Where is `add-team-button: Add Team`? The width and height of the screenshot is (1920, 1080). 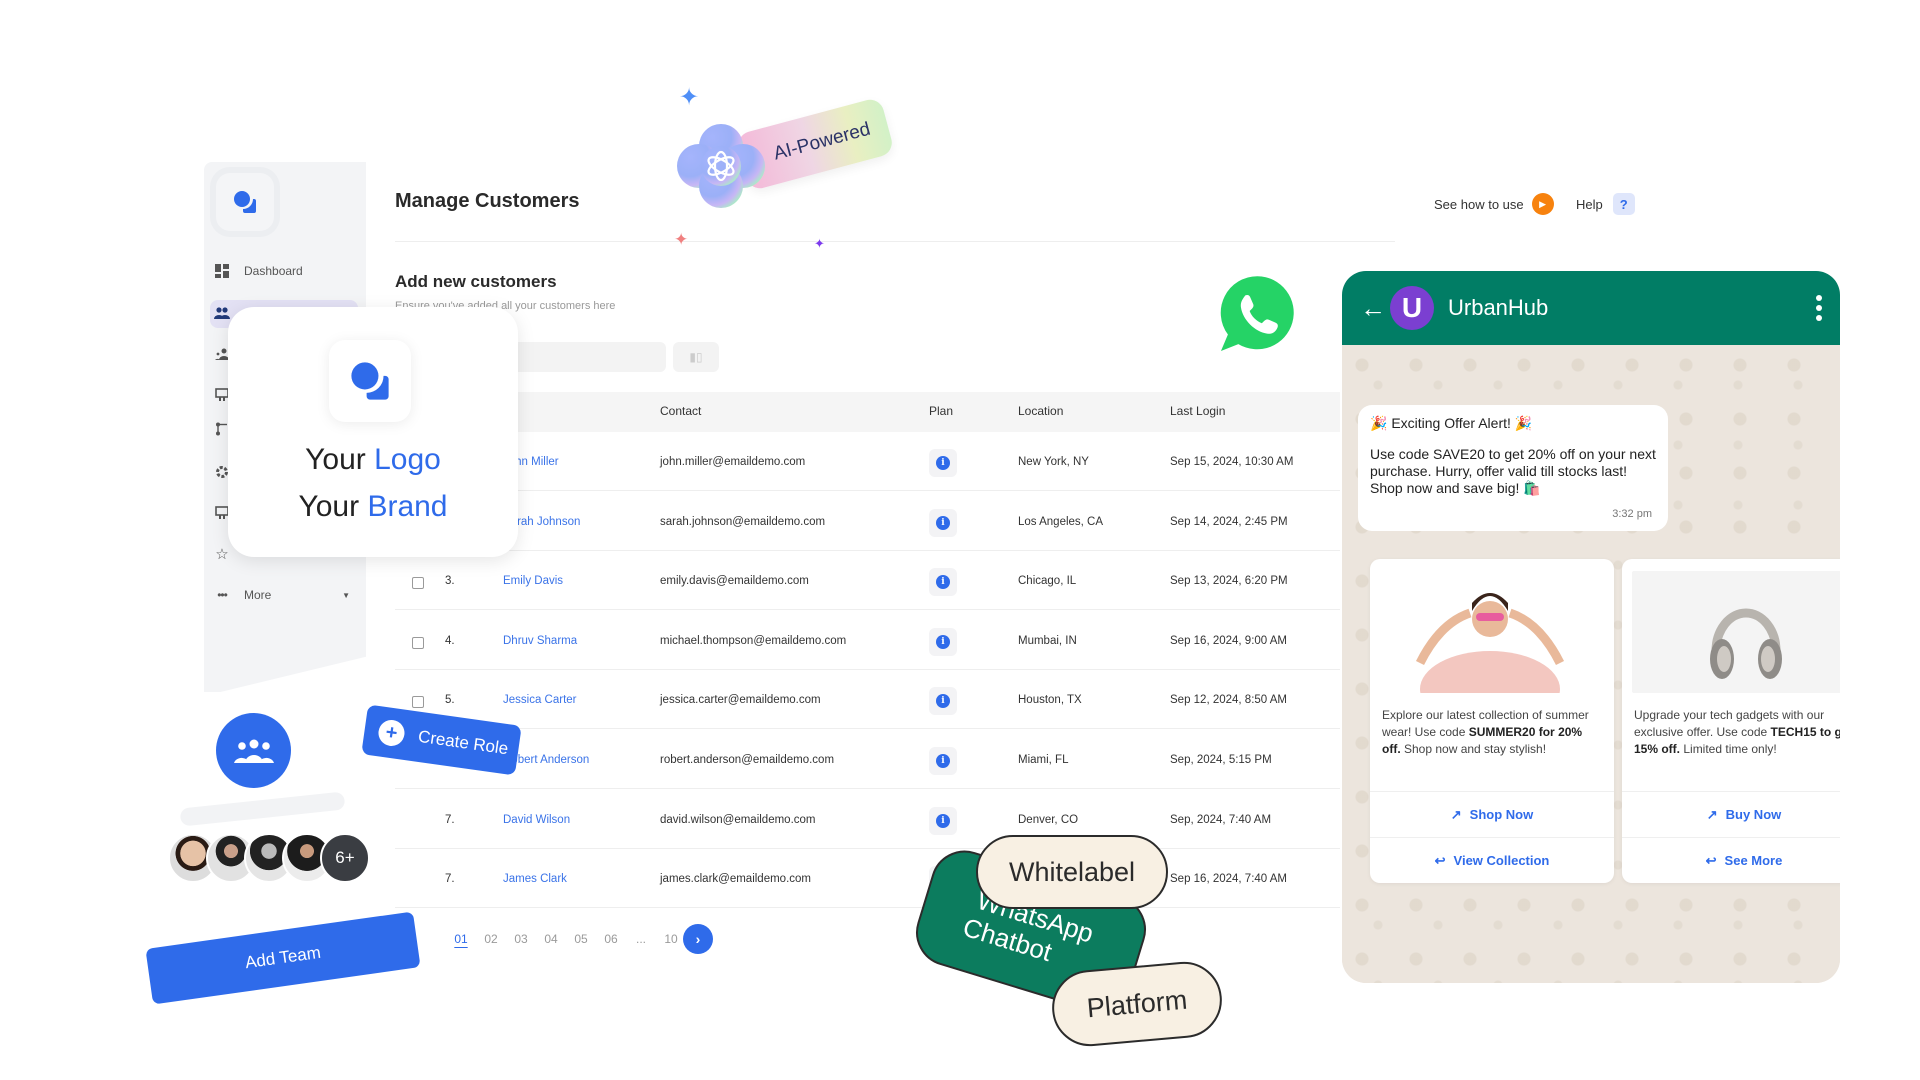
add-team-button: Add Team is located at coordinates (283, 958).